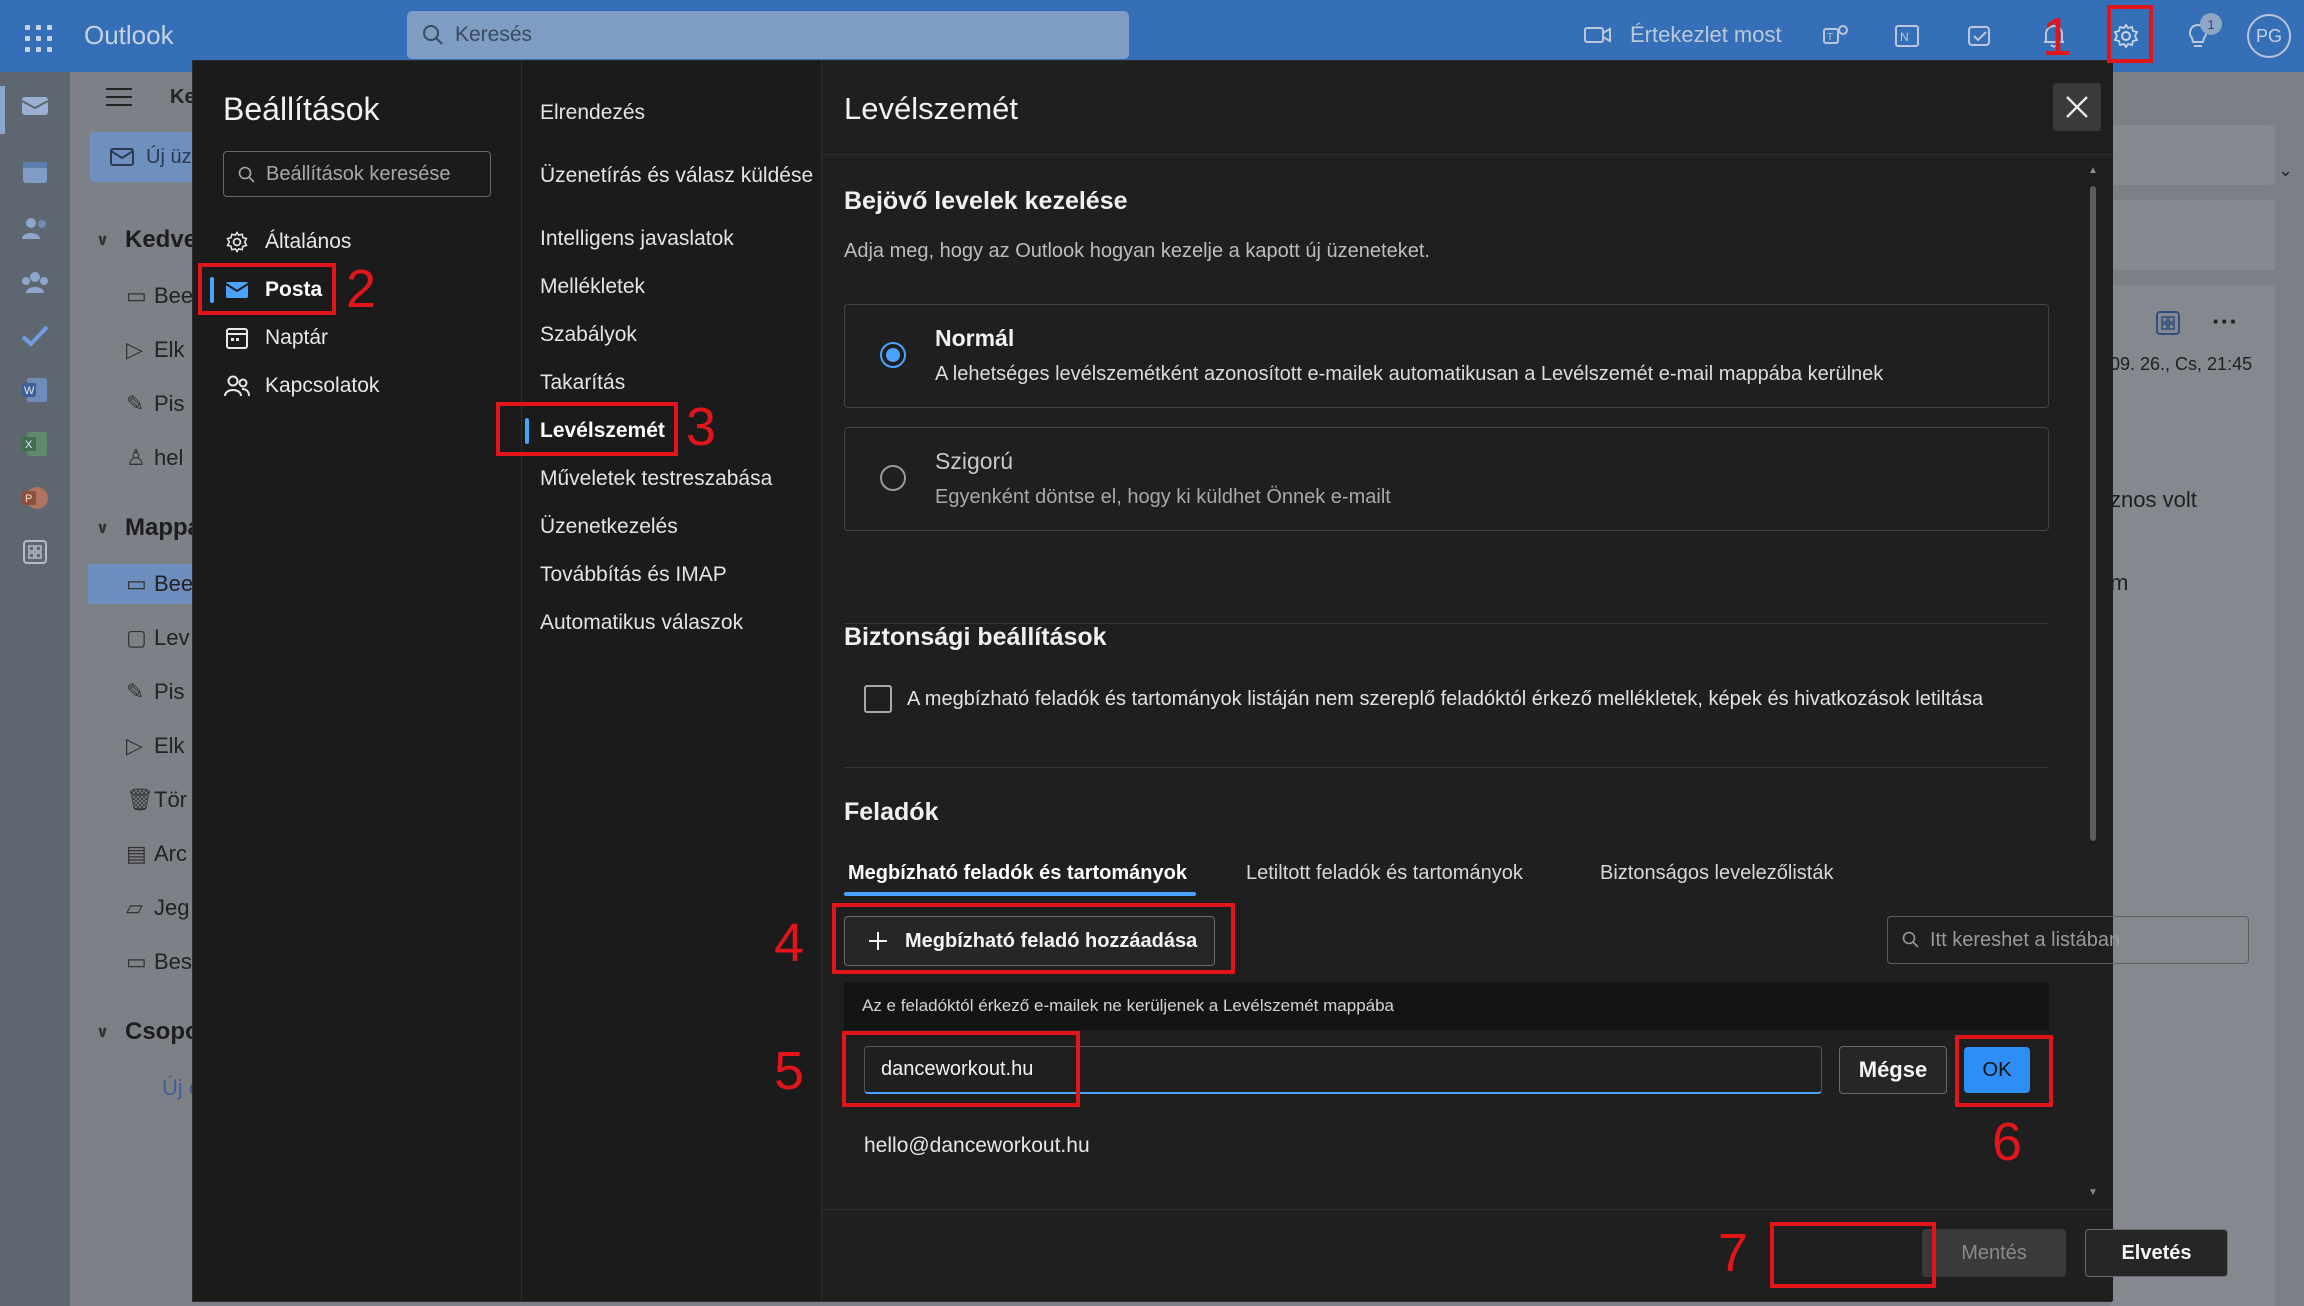  Describe the element at coordinates (35, 172) in the screenshot. I see `rail-calendar-icon` at that location.